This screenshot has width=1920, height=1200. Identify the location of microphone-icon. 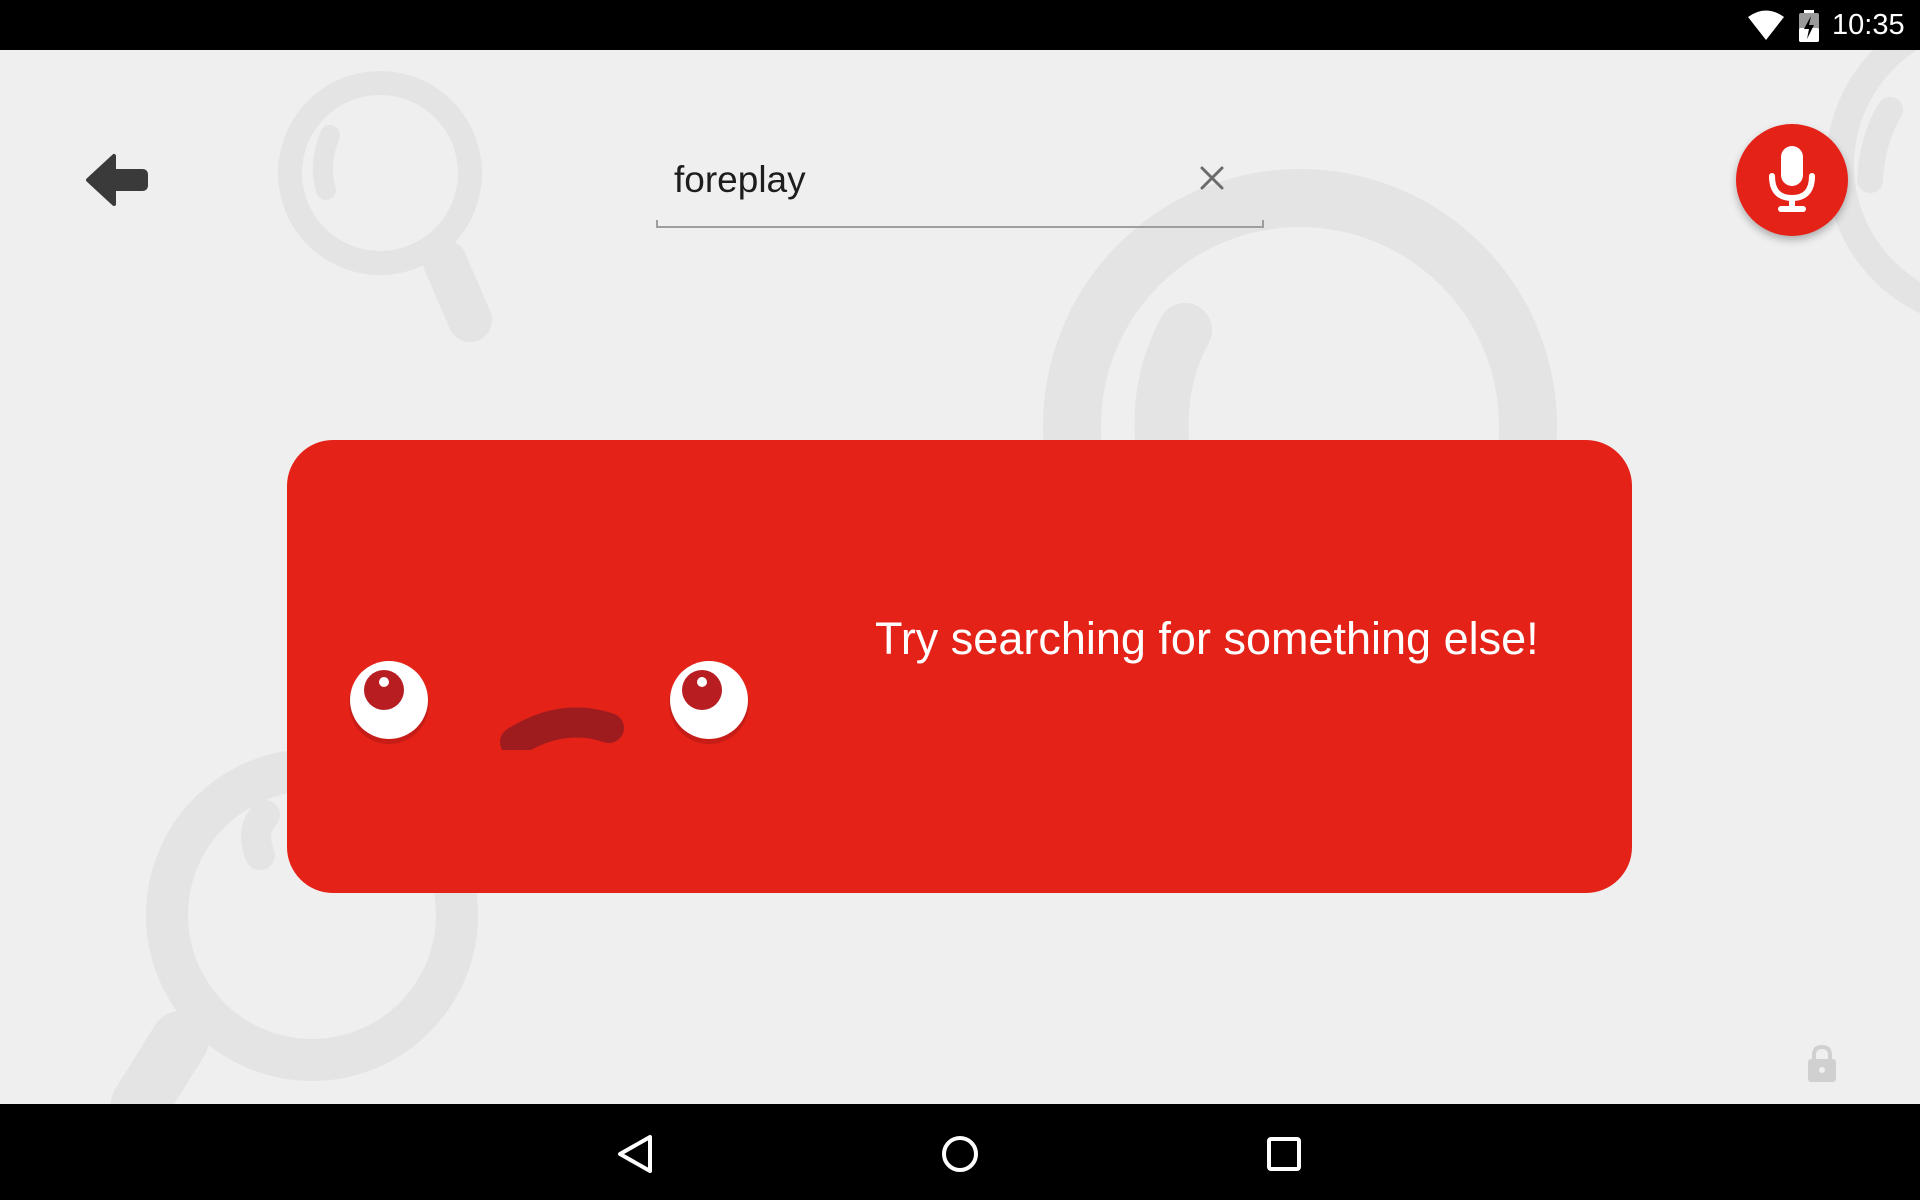
(1792, 179).